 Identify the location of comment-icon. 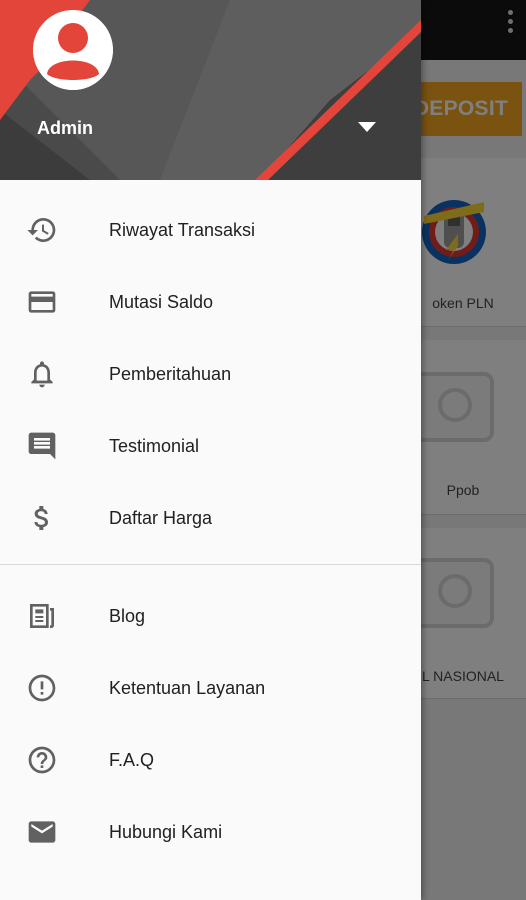
(42, 446).